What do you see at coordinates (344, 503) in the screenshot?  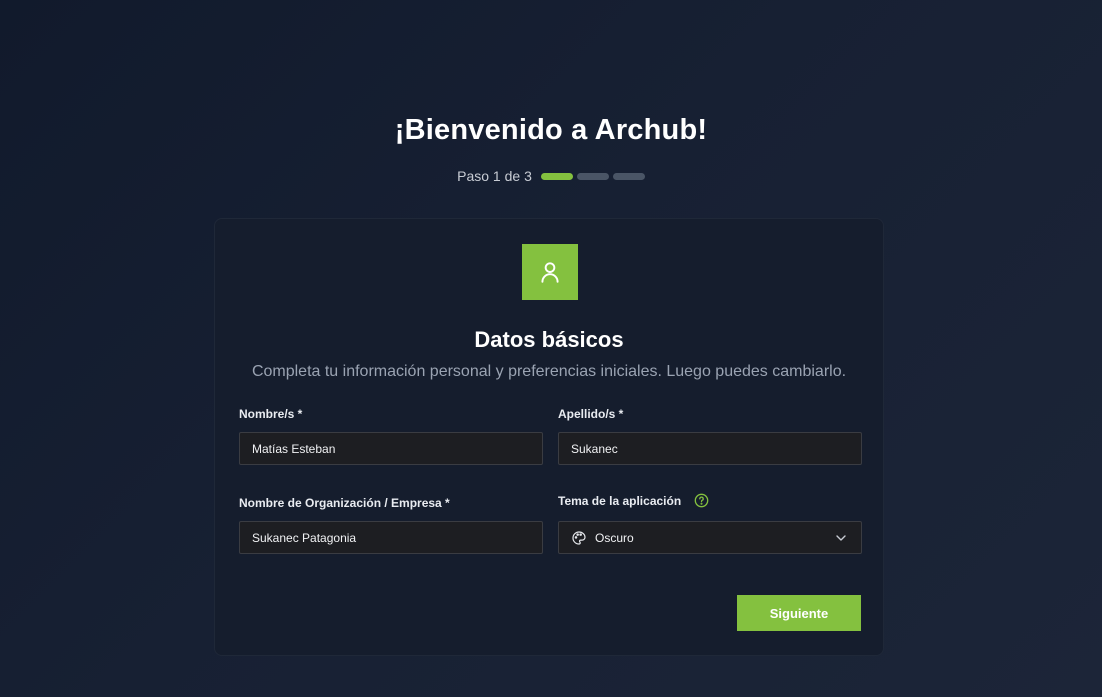 I see `organization-label: Nombre de Organización / Empresa *` at bounding box center [344, 503].